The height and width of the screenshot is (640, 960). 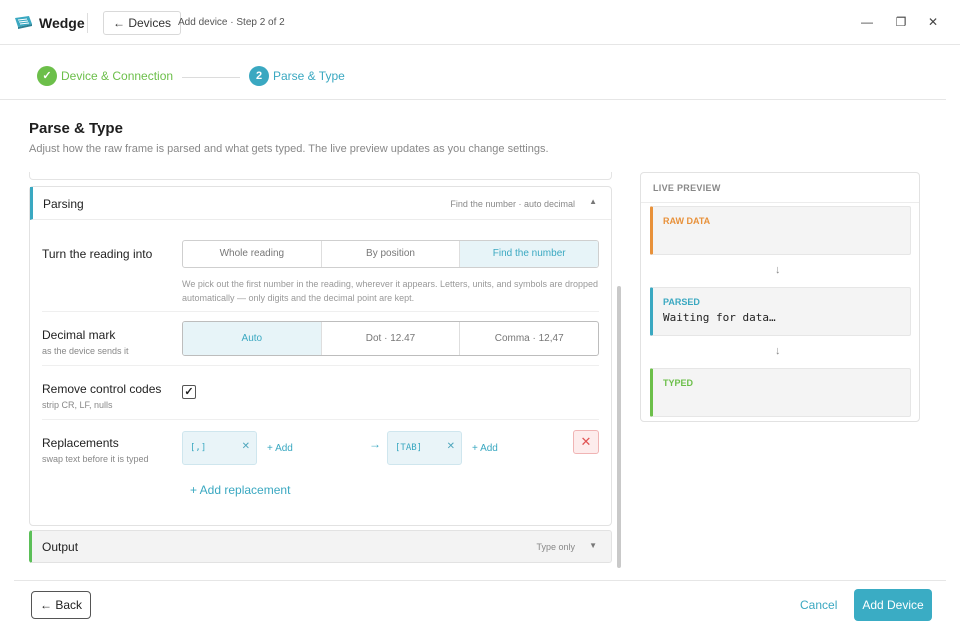 I want to click on raw-data-box: RAW DATA, so click(x=780, y=230).